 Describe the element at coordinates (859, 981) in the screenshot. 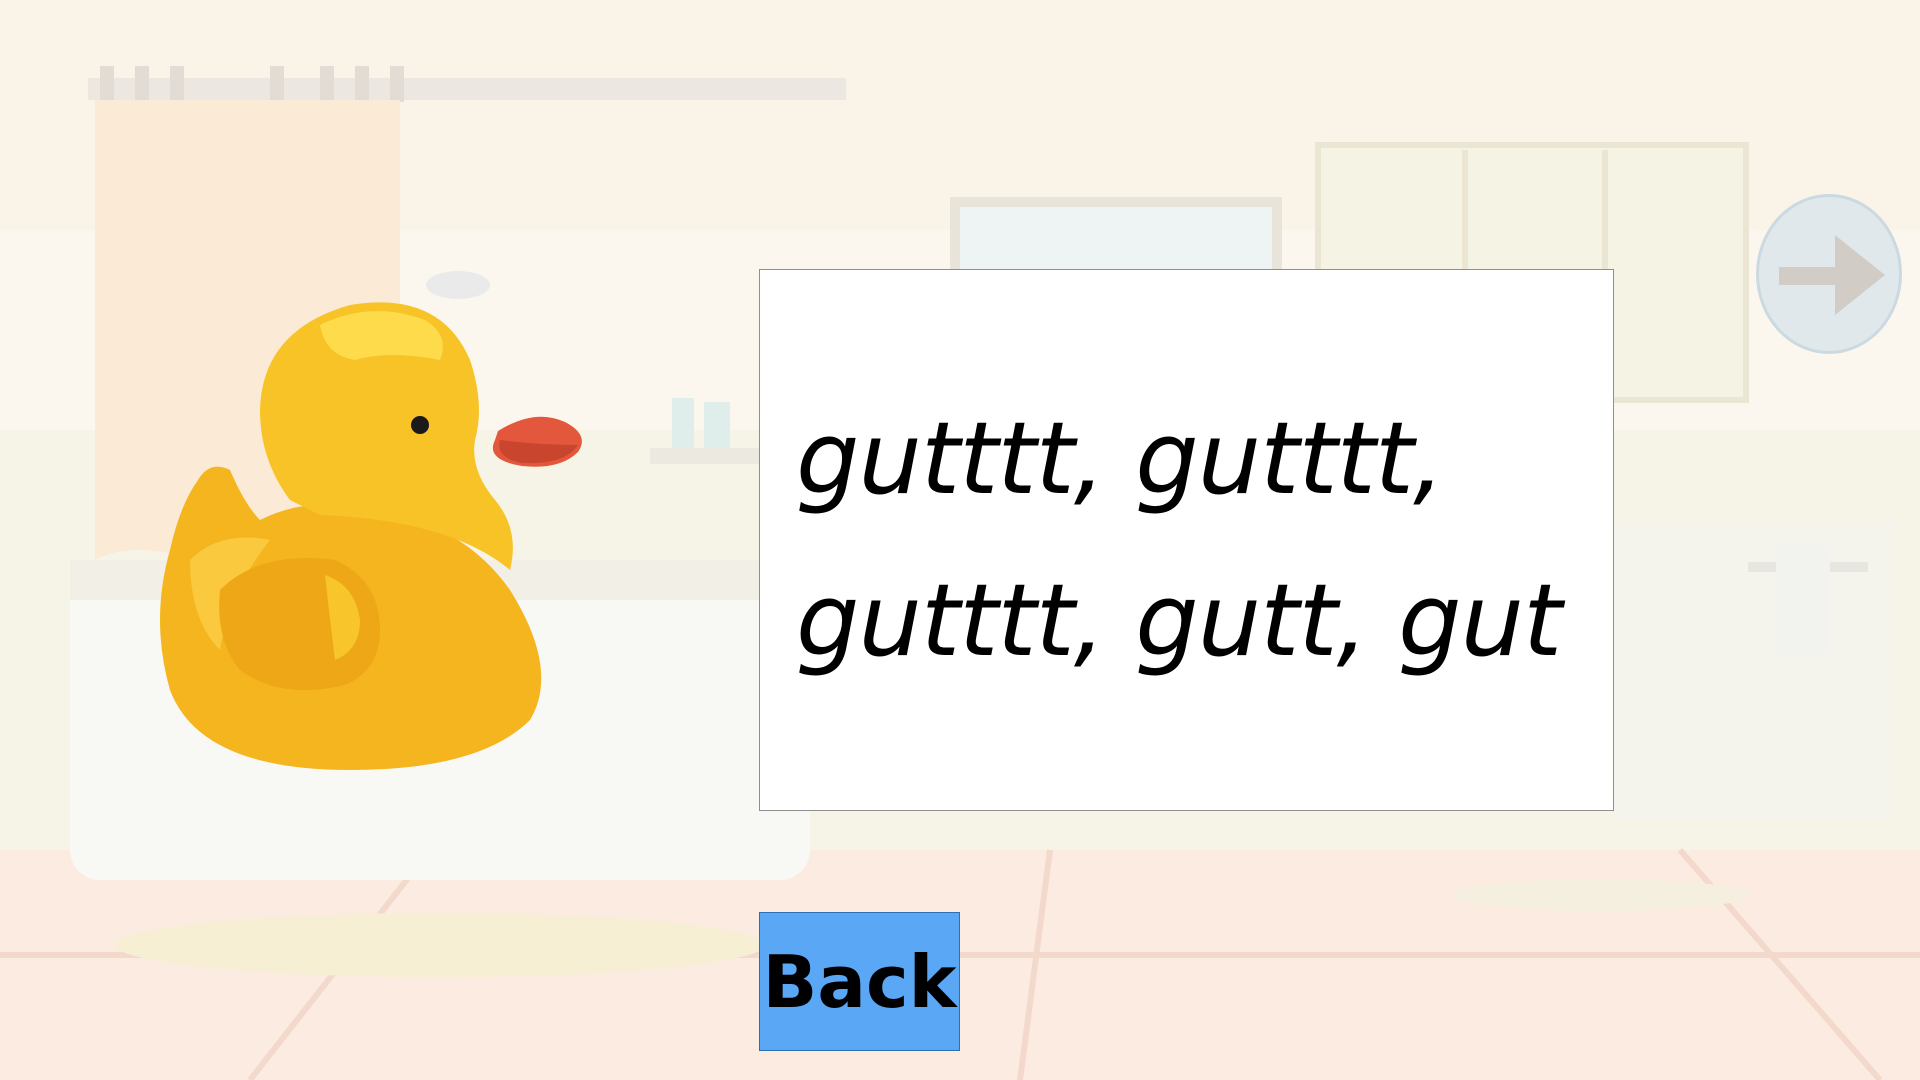

I see `back-button: Back` at that location.